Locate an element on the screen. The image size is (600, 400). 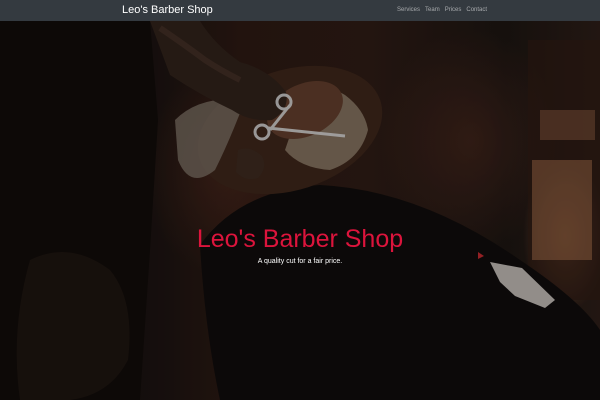
nav-links: Services Team Prices Contact is located at coordinates (442, 10).